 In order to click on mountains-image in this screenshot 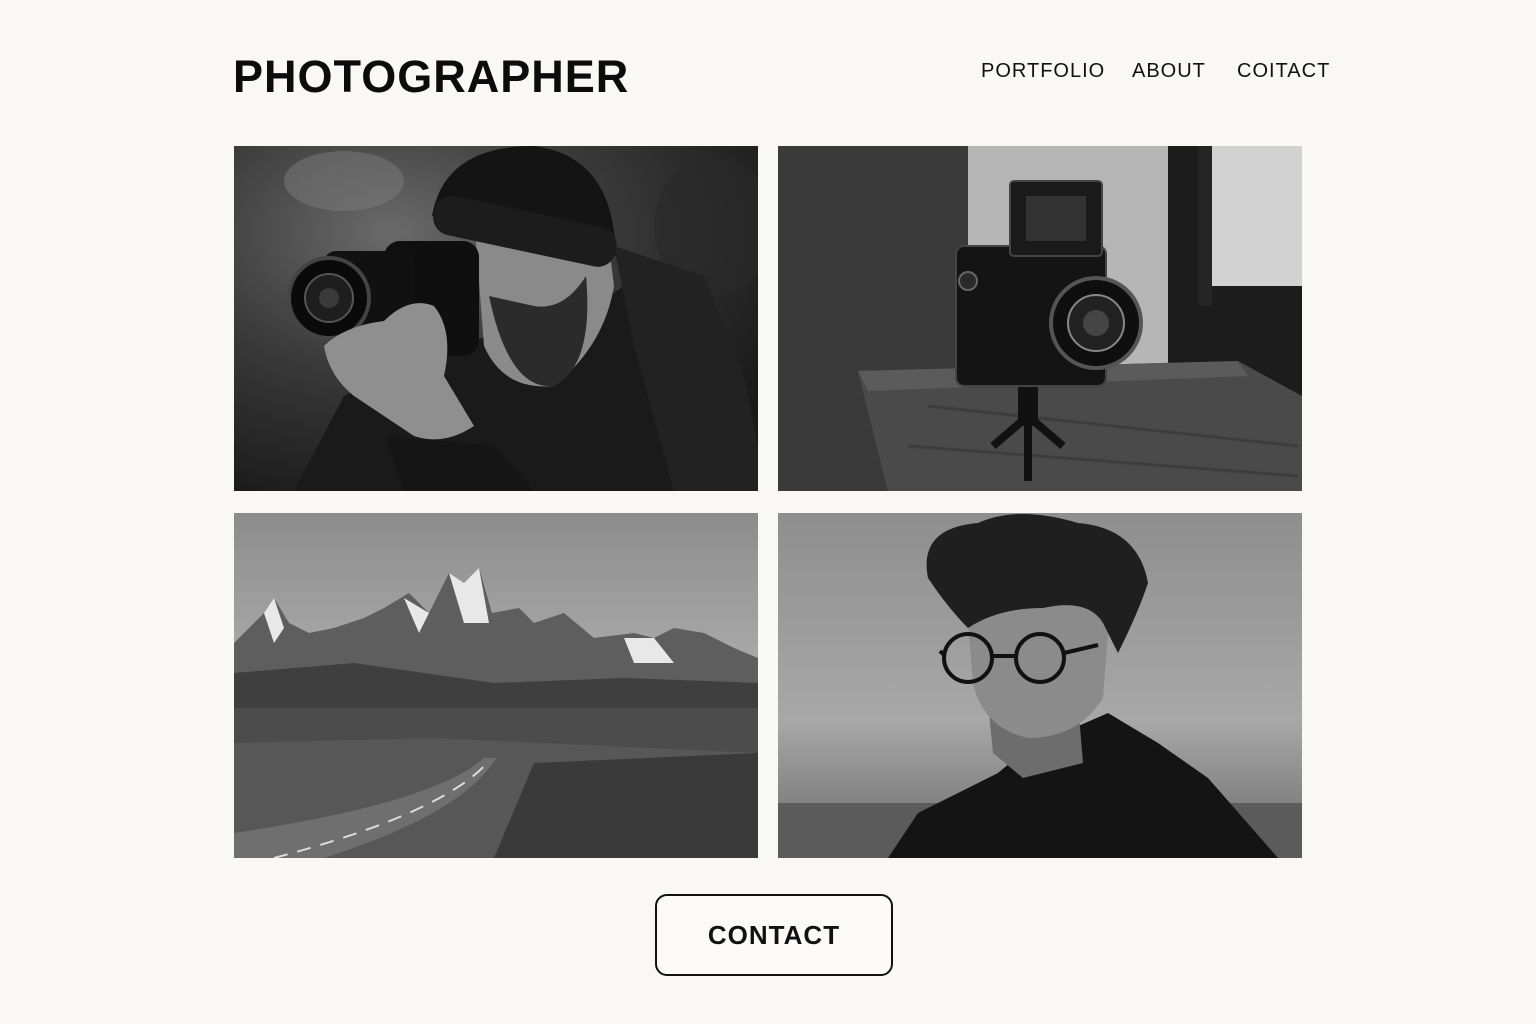, I will do `click(496, 685)`.